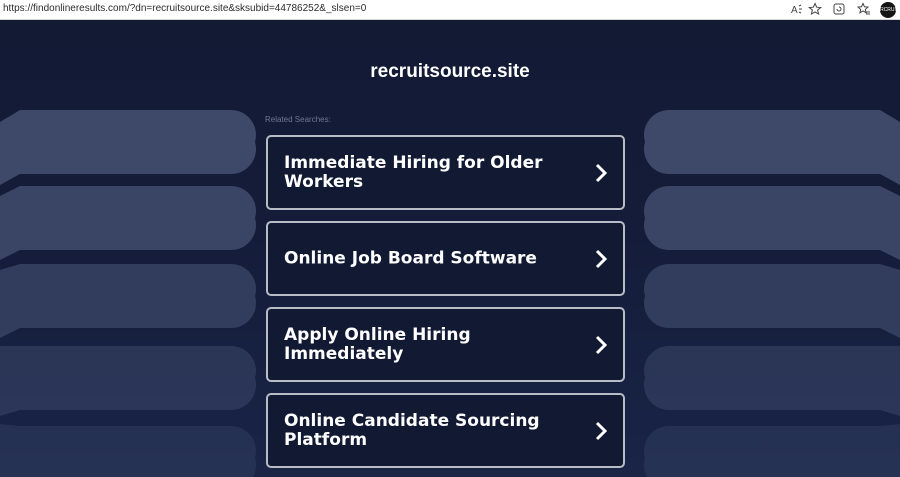 The height and width of the screenshot is (477, 900). I want to click on svg-text: A, so click(794, 10).